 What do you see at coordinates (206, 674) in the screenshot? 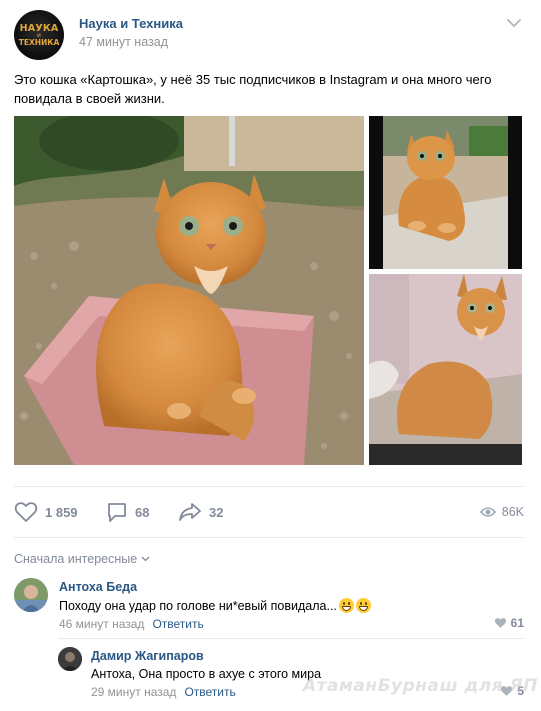
I see `comment-text: Антоха, Она просто в ахуе с этого мира` at bounding box center [206, 674].